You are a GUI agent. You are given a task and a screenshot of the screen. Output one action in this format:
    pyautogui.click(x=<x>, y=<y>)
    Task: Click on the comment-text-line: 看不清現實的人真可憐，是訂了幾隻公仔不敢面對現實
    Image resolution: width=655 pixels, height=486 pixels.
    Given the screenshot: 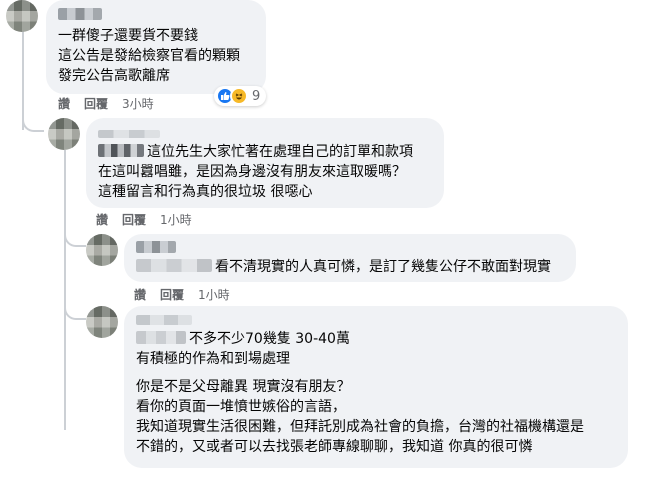 What is the action you would take?
    pyautogui.click(x=383, y=267)
    